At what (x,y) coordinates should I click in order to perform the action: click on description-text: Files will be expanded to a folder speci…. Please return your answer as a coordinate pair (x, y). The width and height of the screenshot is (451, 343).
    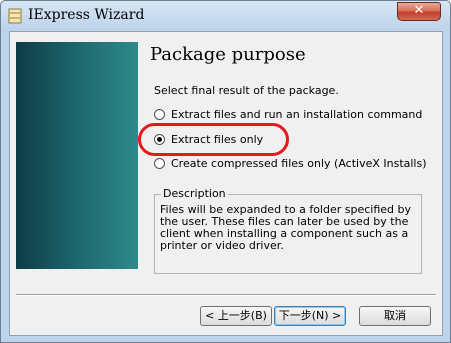
    Looking at the image, I should click on (286, 227).